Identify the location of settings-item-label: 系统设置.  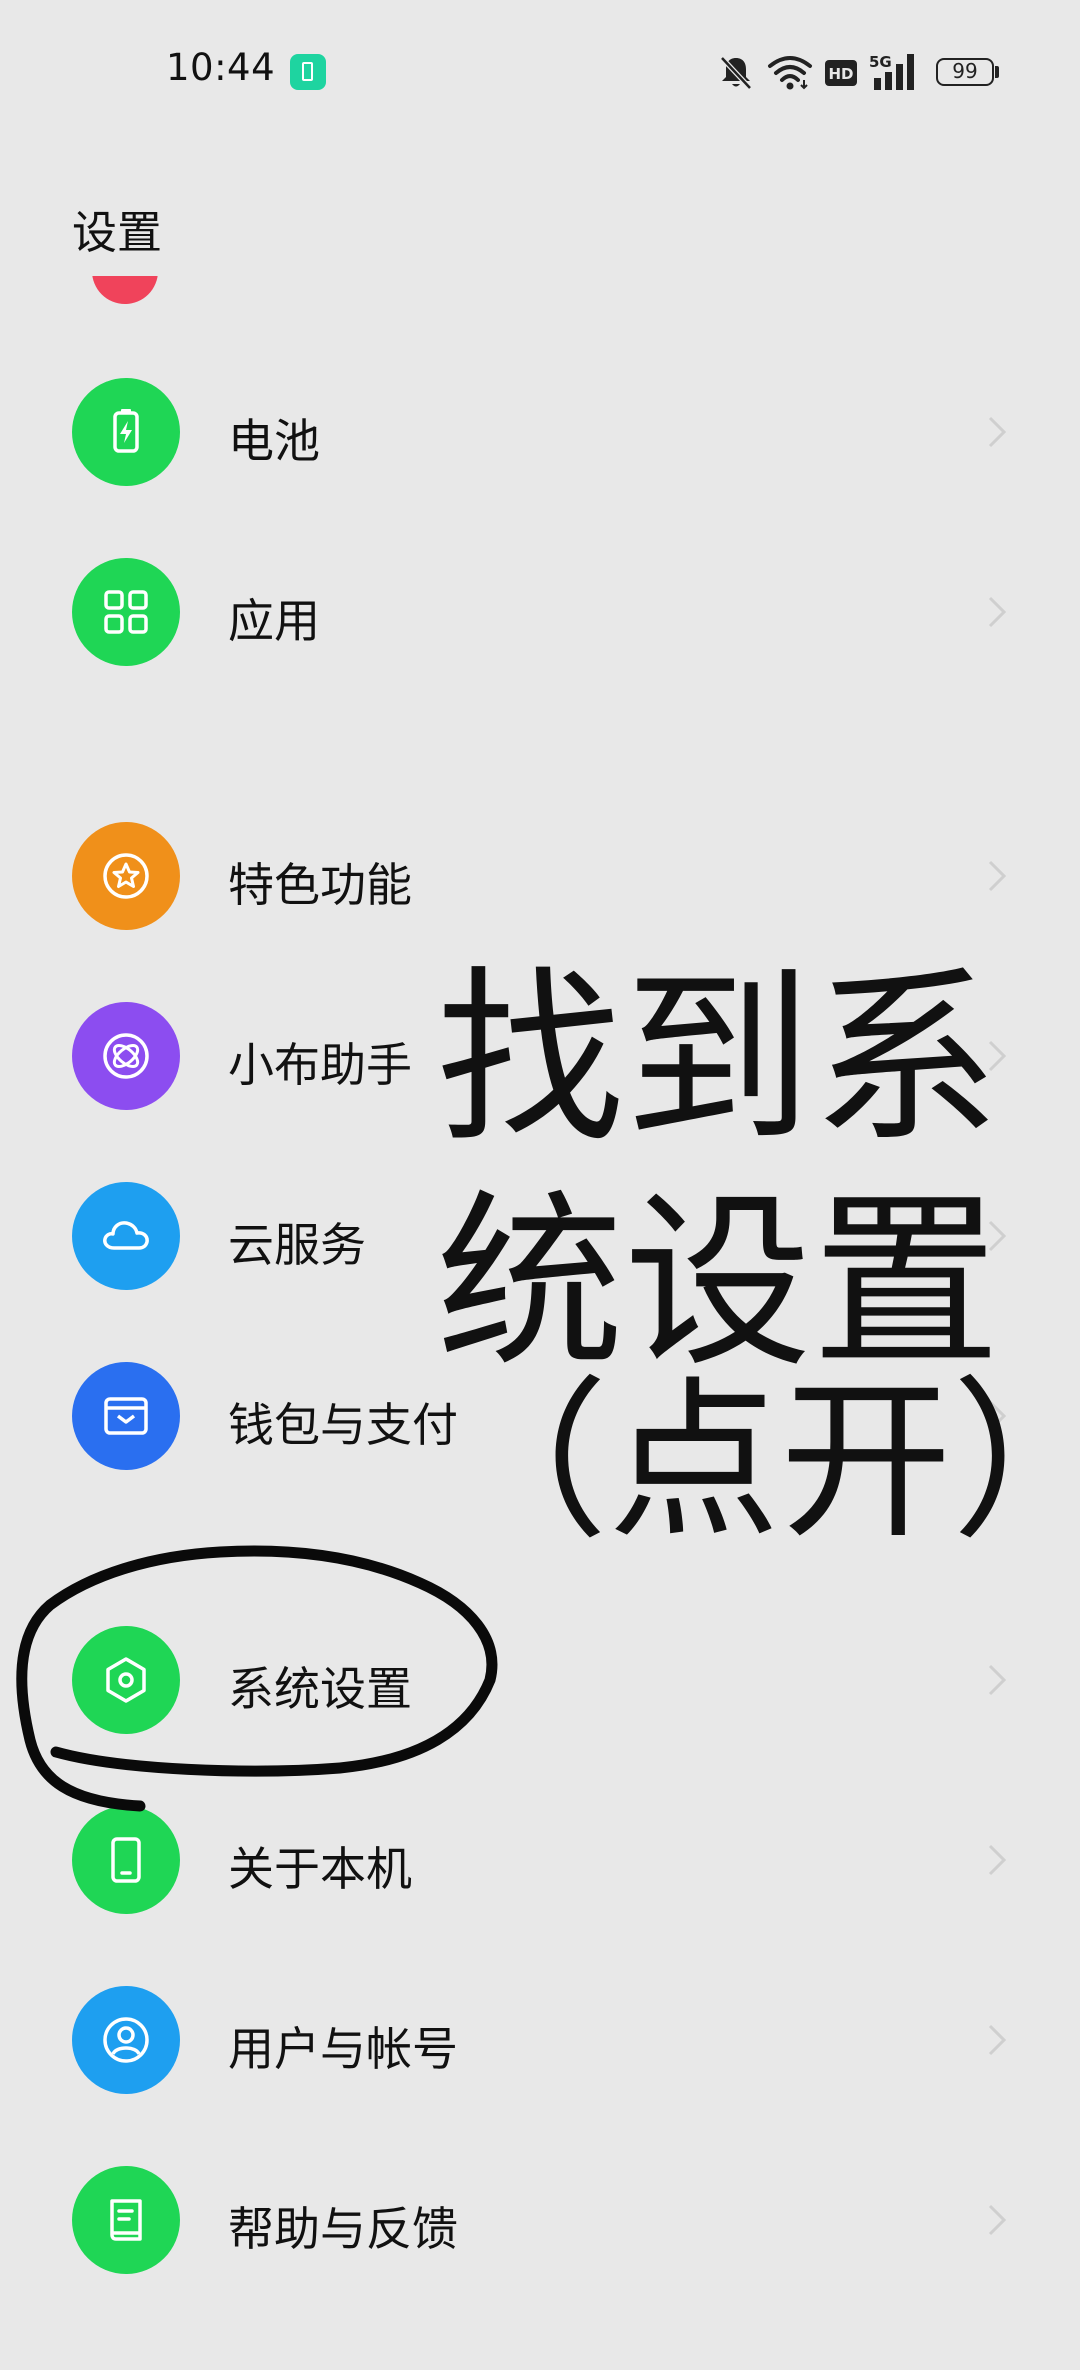
(320, 1689).